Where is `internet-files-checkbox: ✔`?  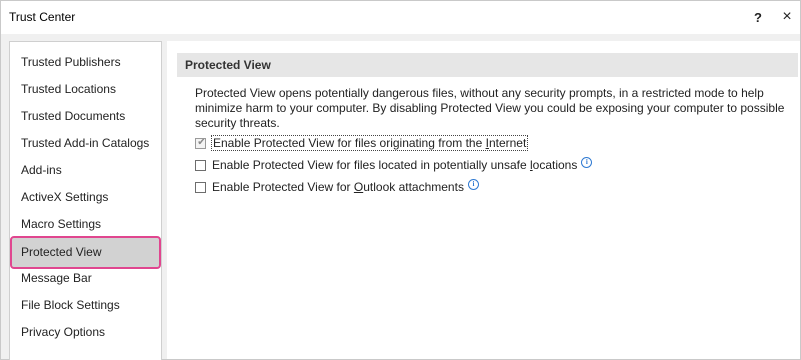 internet-files-checkbox: ✔ is located at coordinates (200, 142).